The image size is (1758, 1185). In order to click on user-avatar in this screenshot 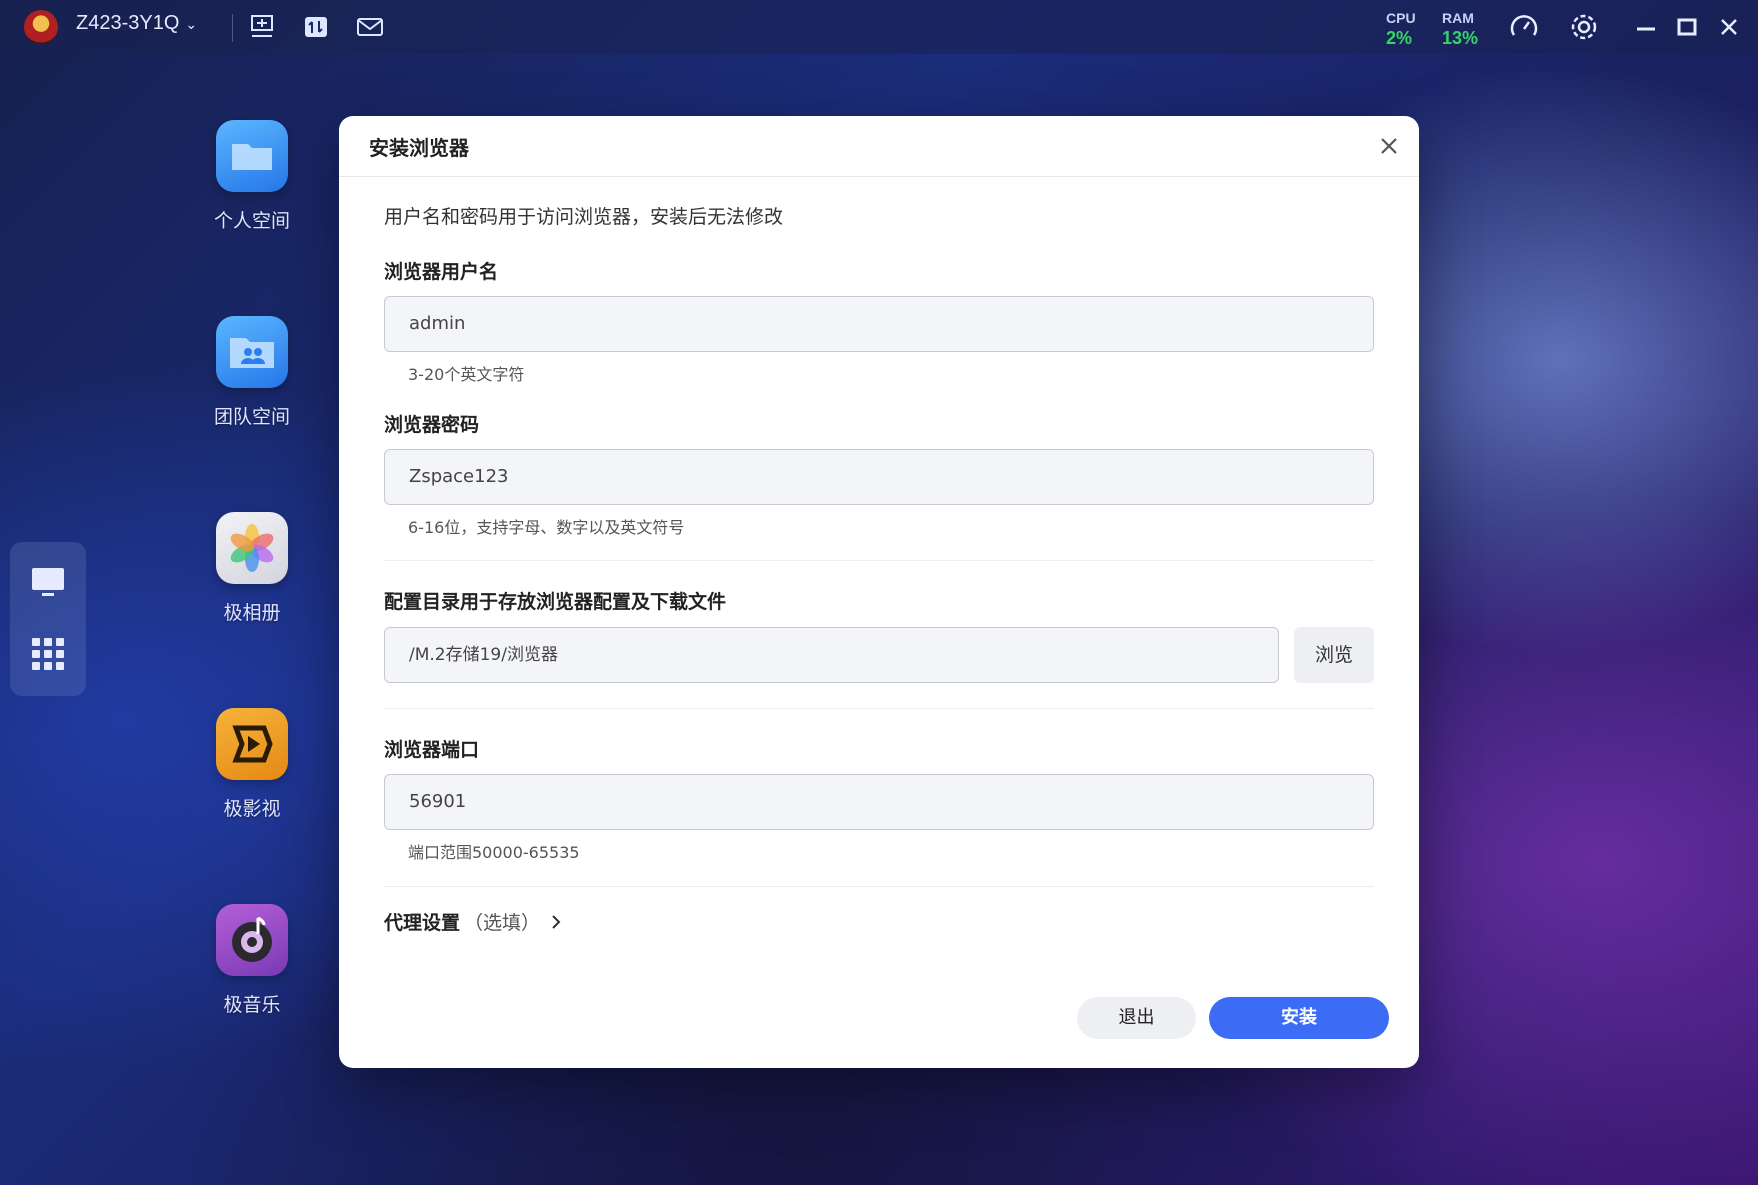, I will do `click(41, 27)`.